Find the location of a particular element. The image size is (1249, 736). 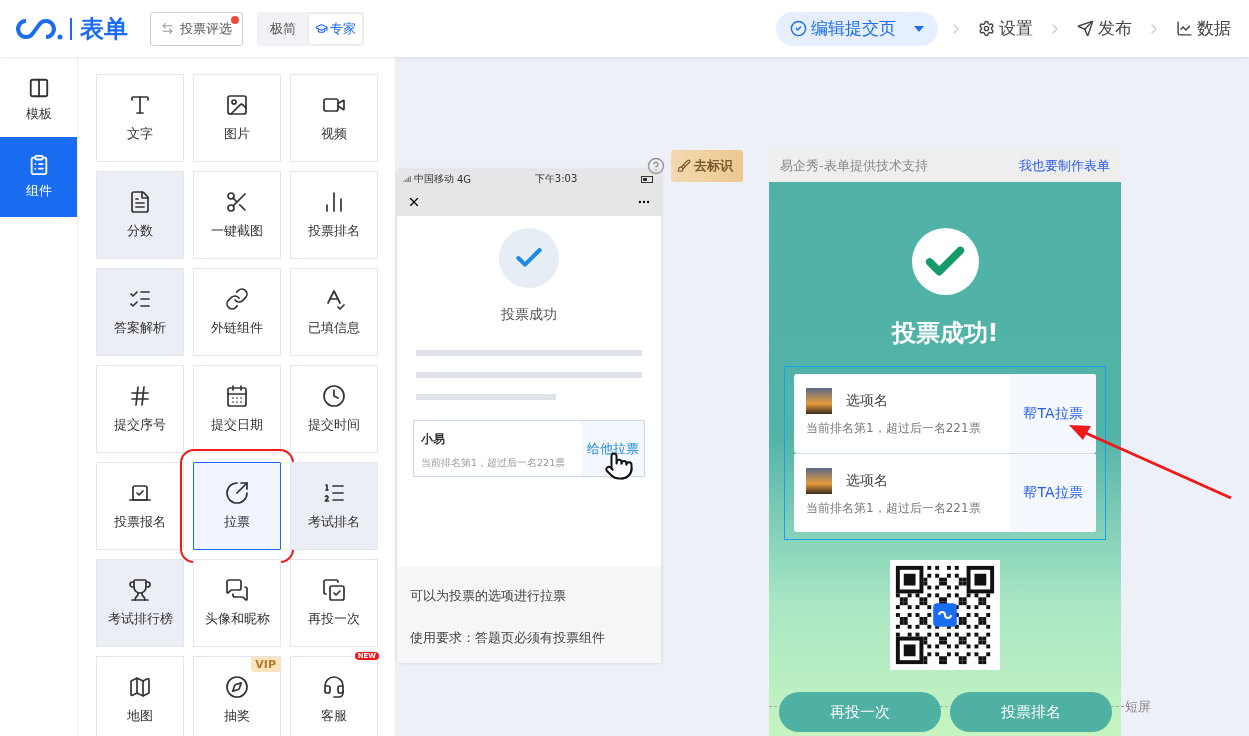

mode-tab: 极简 is located at coordinates (283, 28).